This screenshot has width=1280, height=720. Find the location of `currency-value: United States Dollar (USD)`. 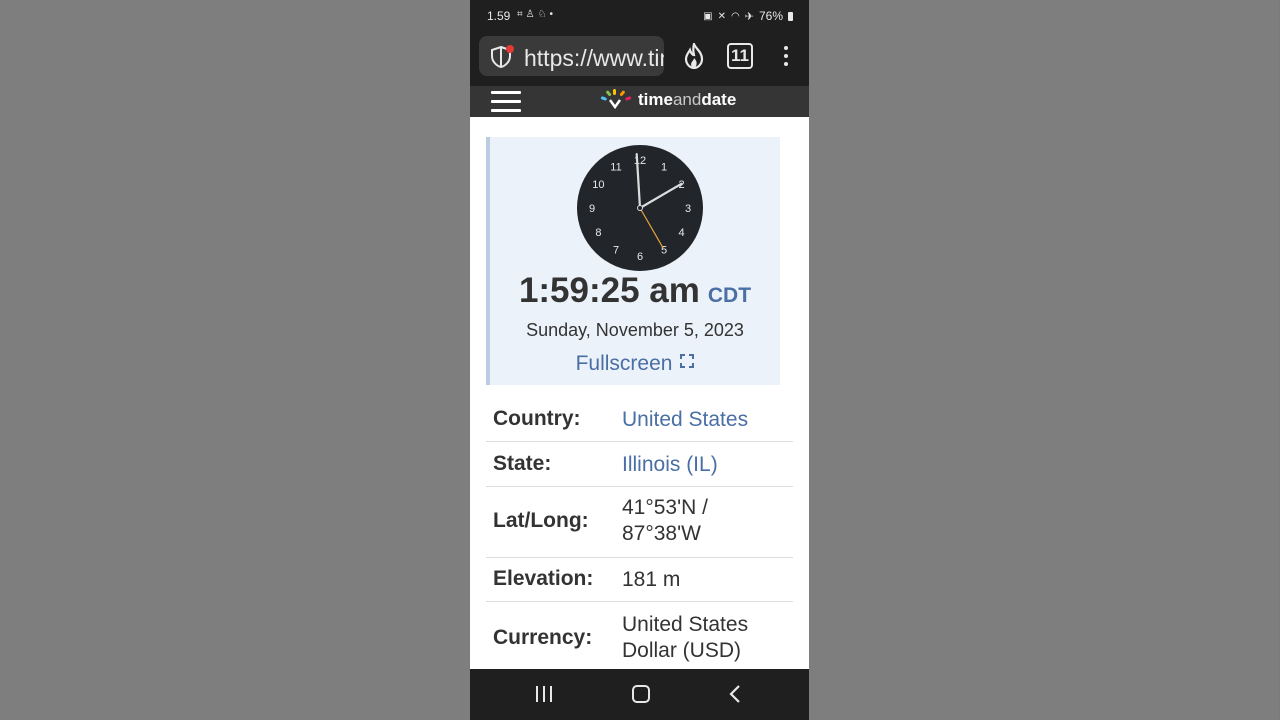

currency-value: United States Dollar (USD) is located at coordinates (685, 638).